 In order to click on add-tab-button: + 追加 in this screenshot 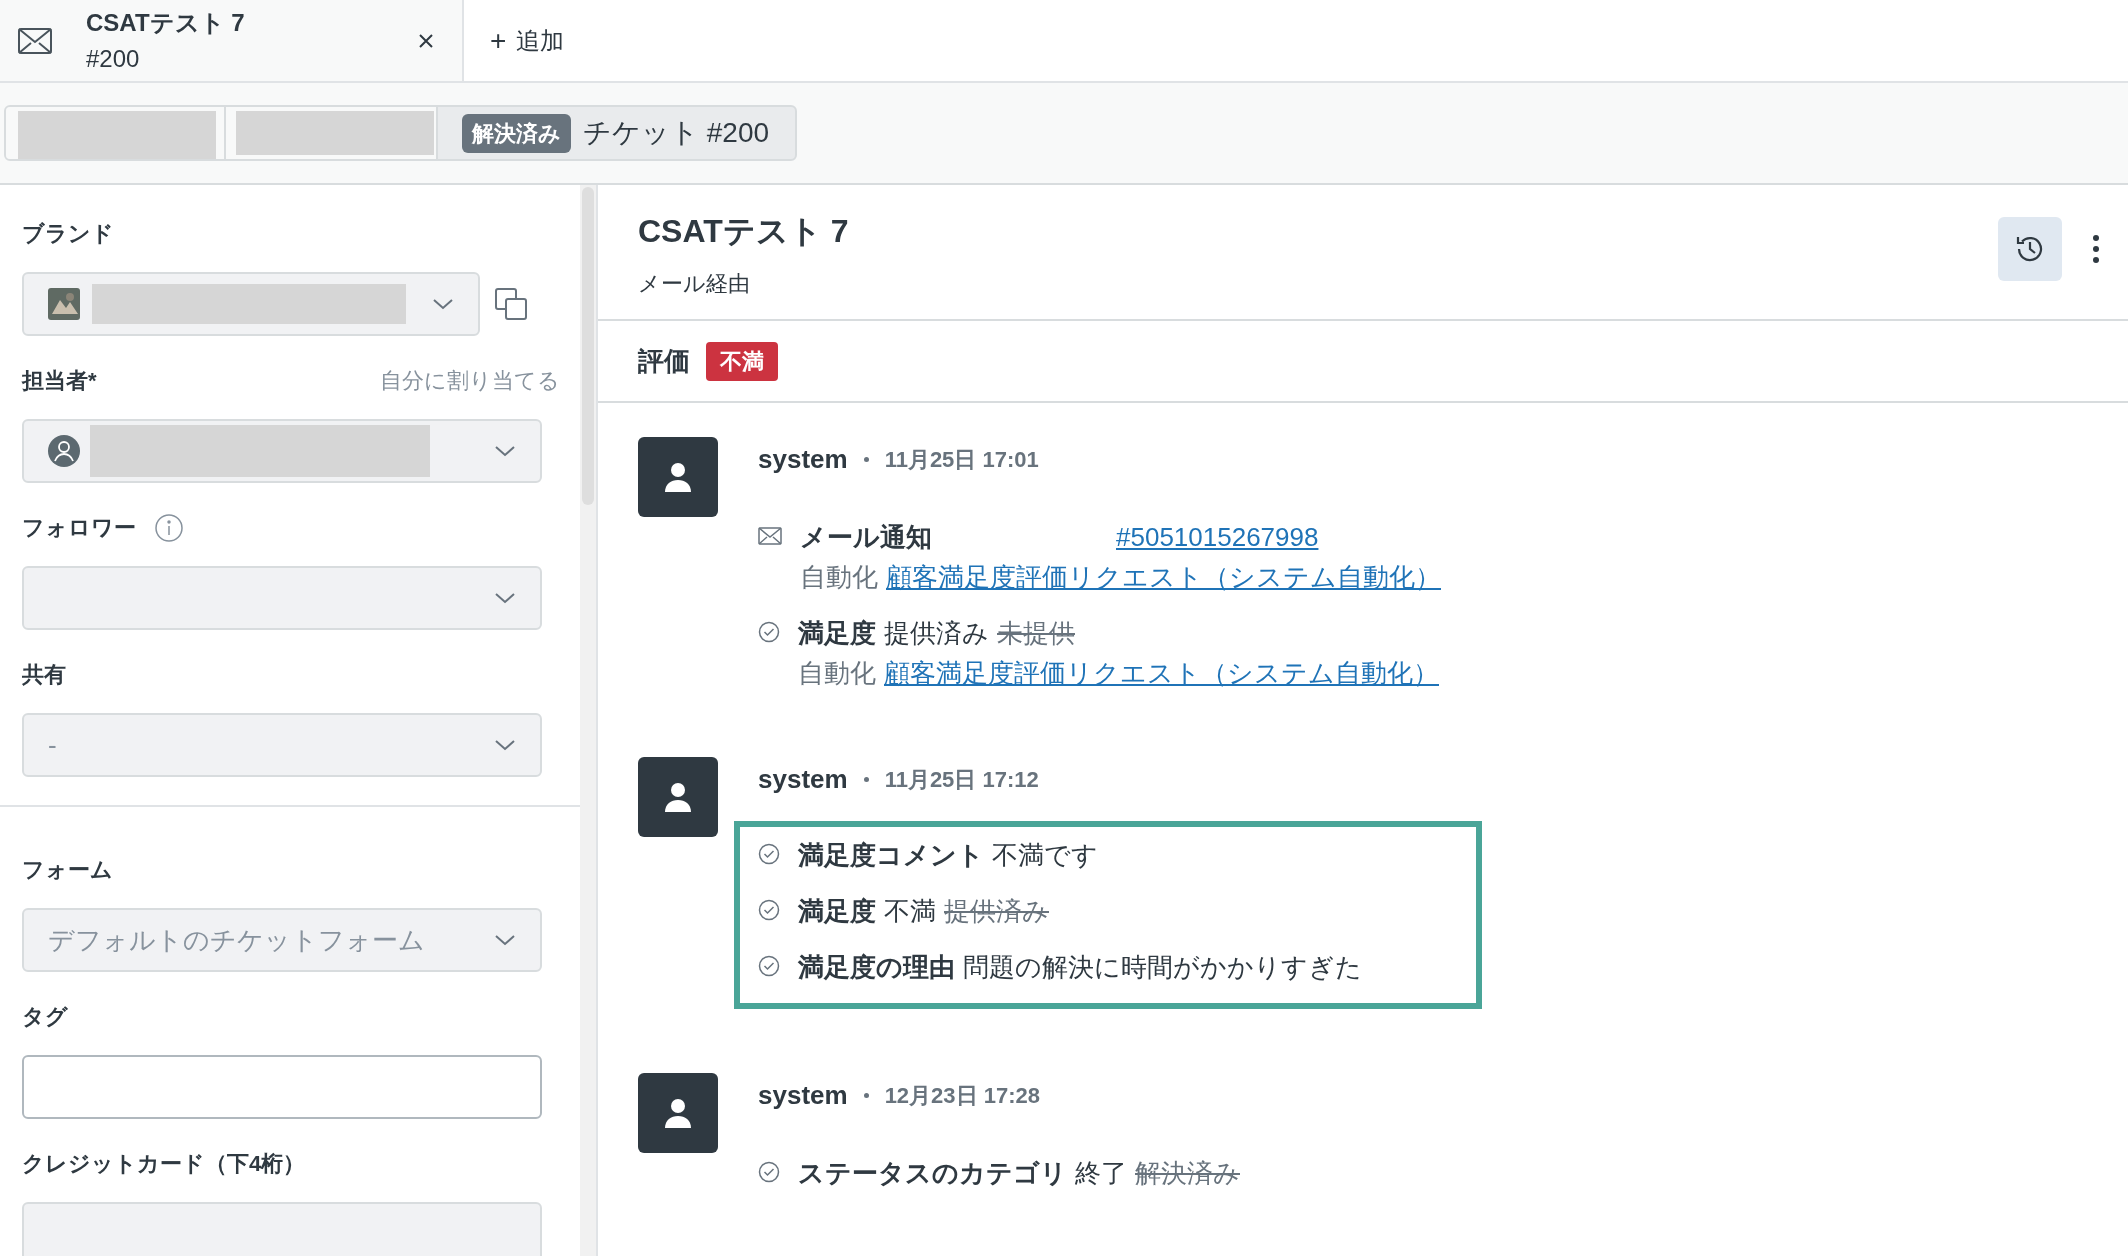, I will do `click(1295, 40)`.